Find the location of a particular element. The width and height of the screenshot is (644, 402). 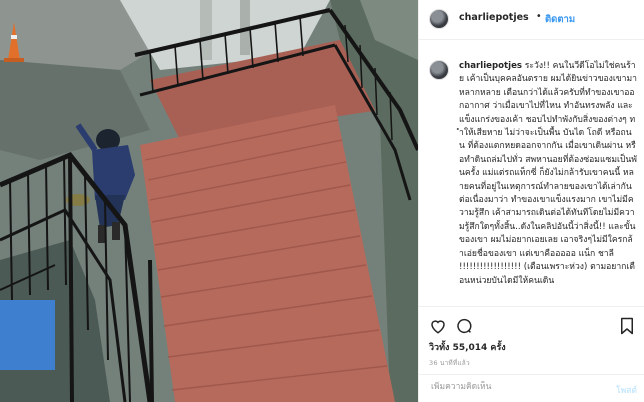

comment-bubble-icon is located at coordinates (464, 326).